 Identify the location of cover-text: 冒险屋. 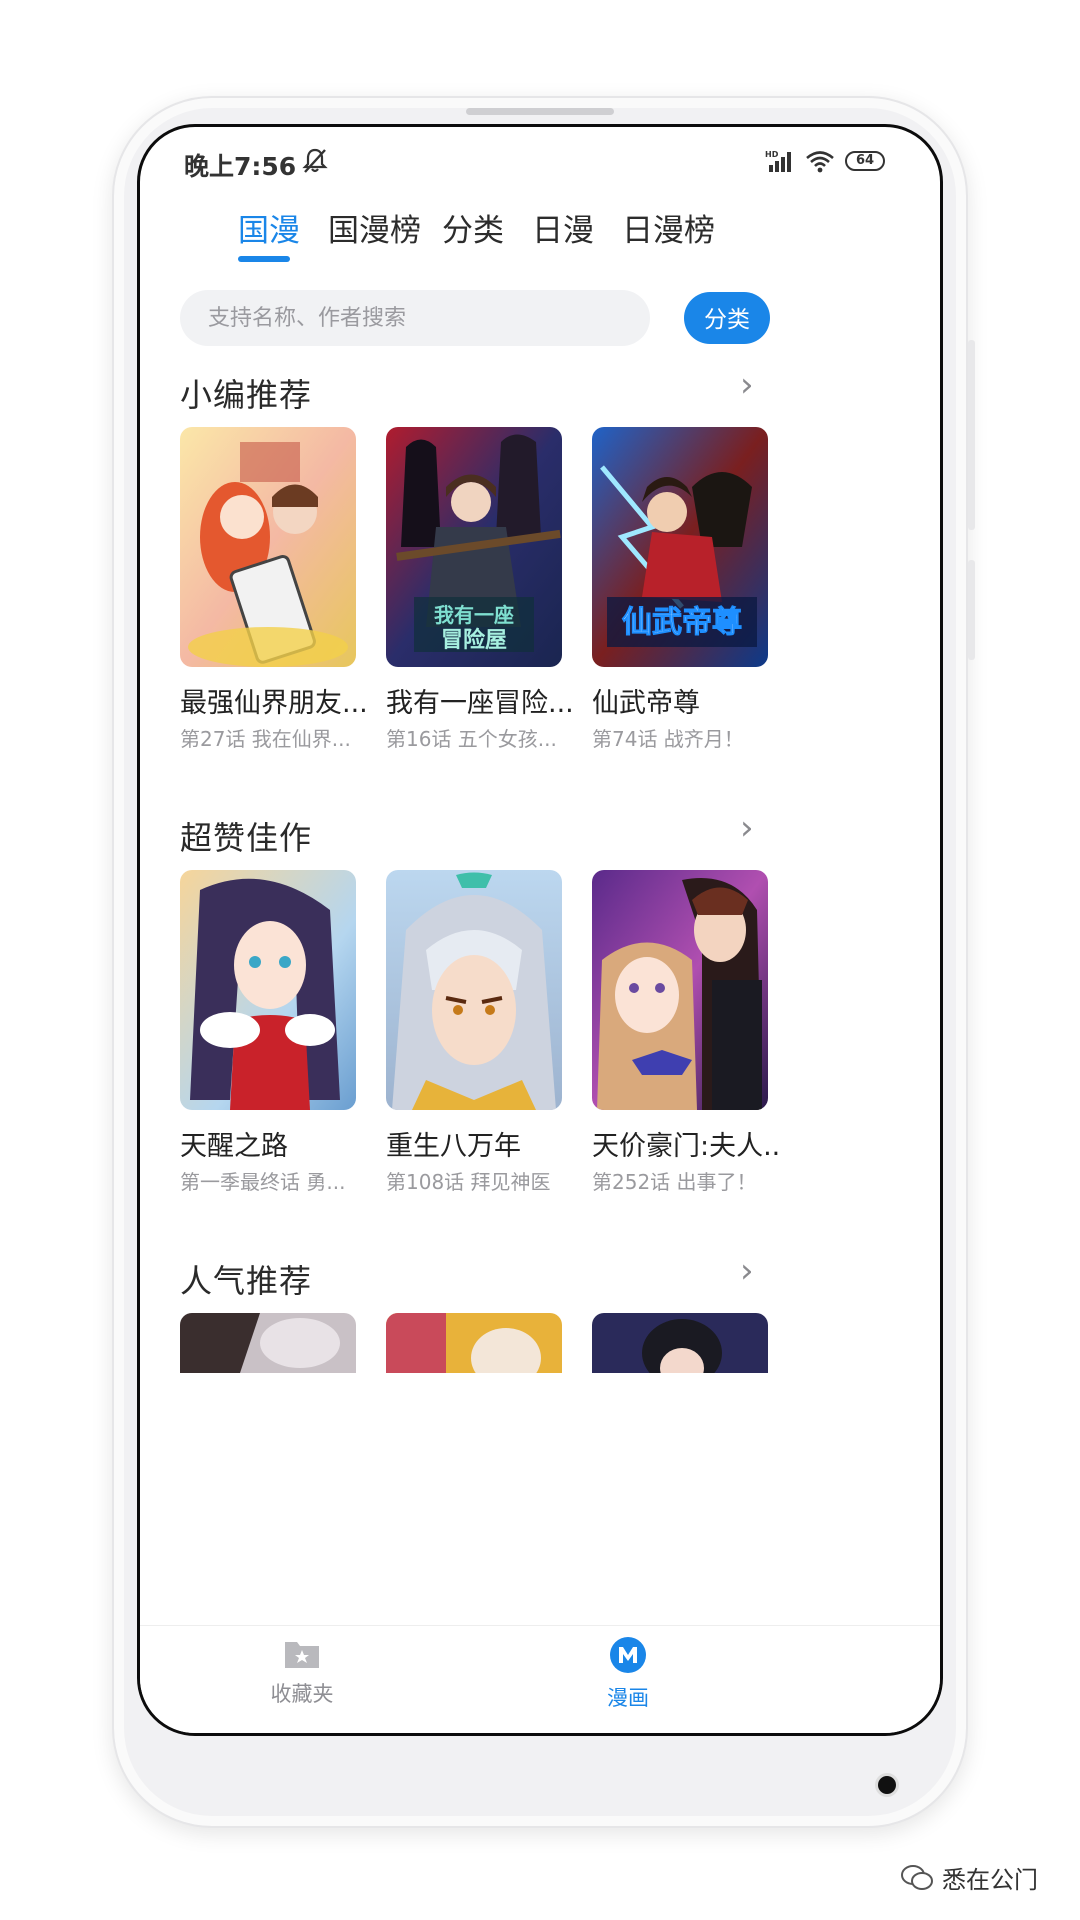
(474, 640).